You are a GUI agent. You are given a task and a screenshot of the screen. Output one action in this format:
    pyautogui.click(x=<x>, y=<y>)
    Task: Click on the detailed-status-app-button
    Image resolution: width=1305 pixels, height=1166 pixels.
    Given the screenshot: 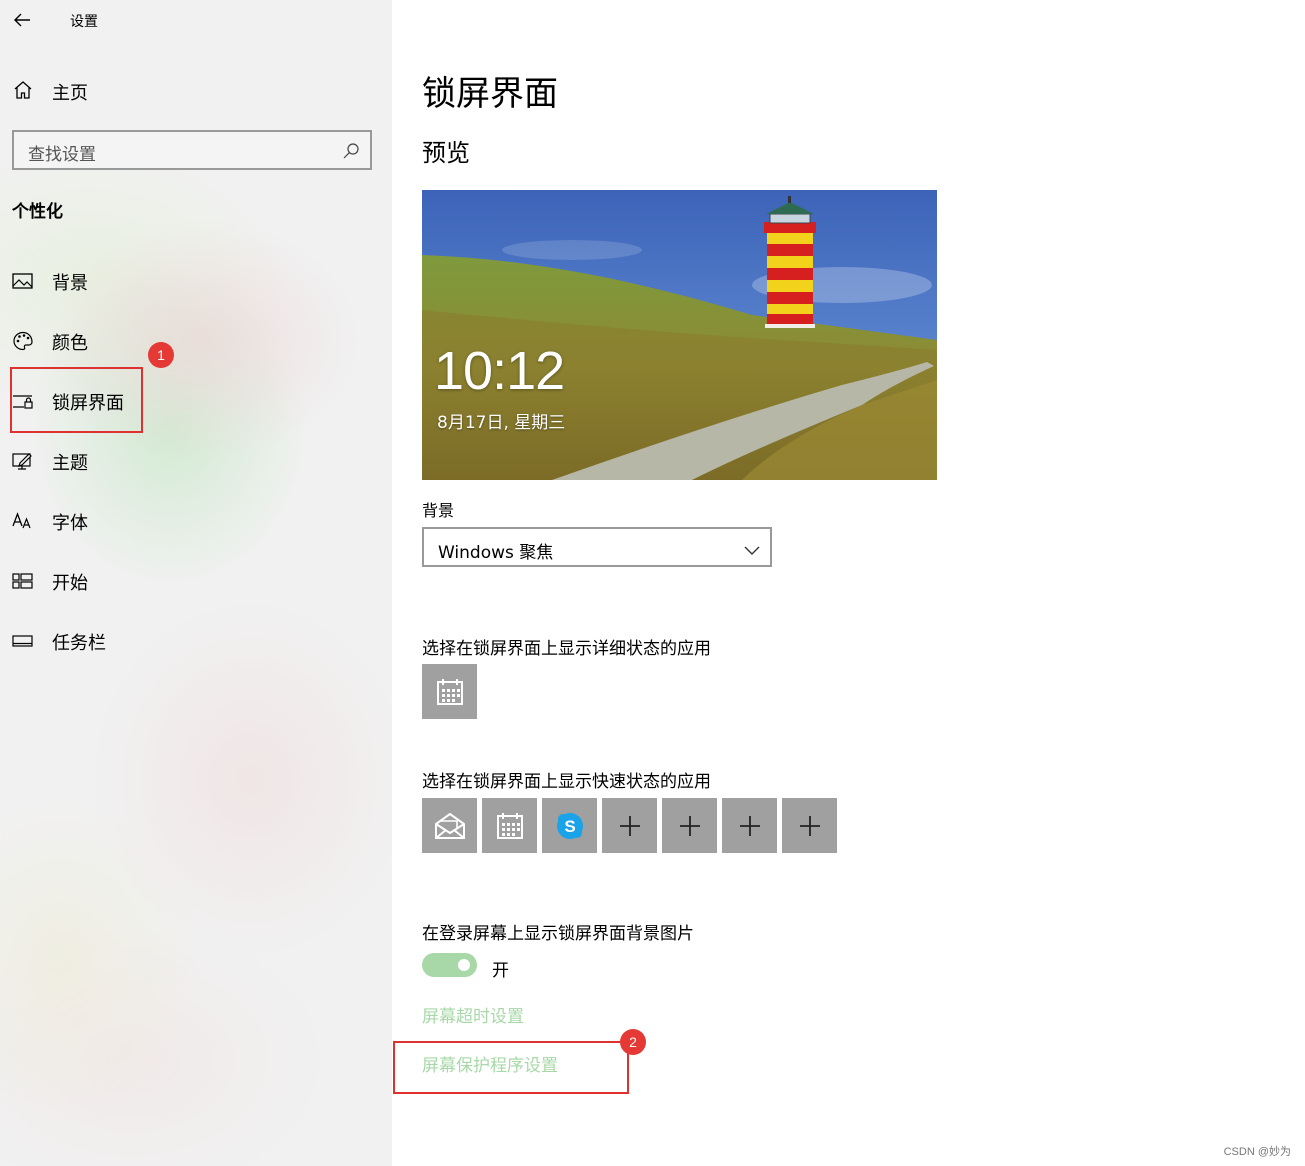 What is the action you would take?
    pyautogui.click(x=449, y=691)
    